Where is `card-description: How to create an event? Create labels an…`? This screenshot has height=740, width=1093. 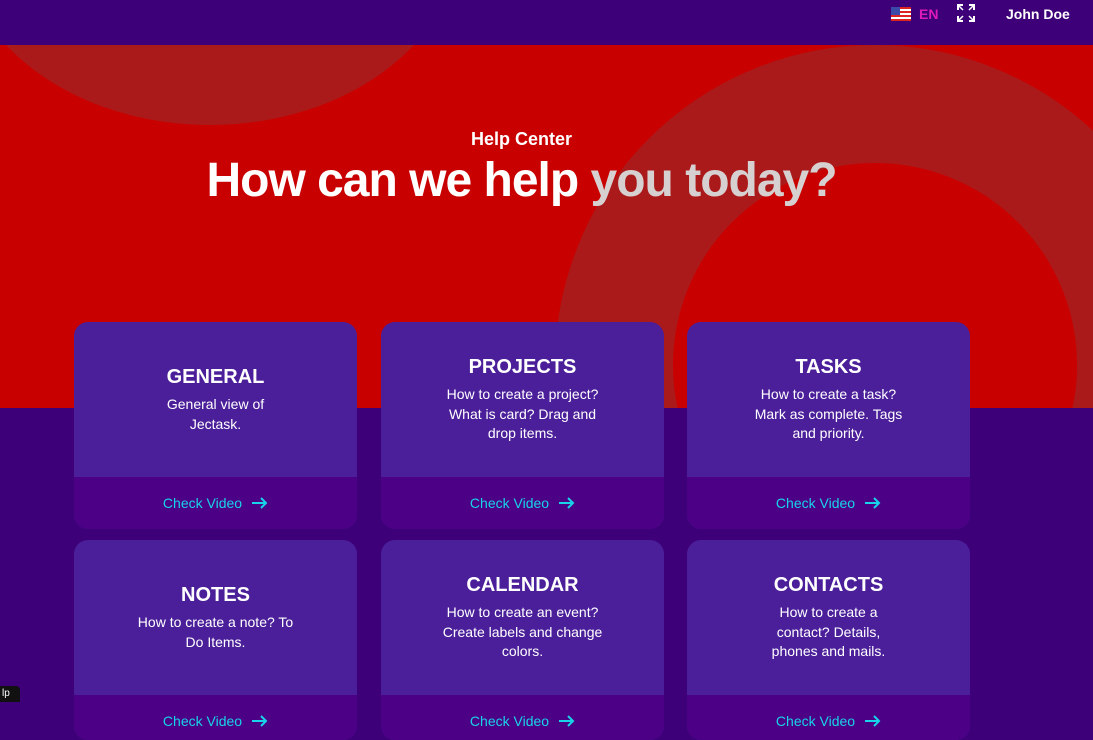
card-description: How to create an event? Create labels an… is located at coordinates (522, 631).